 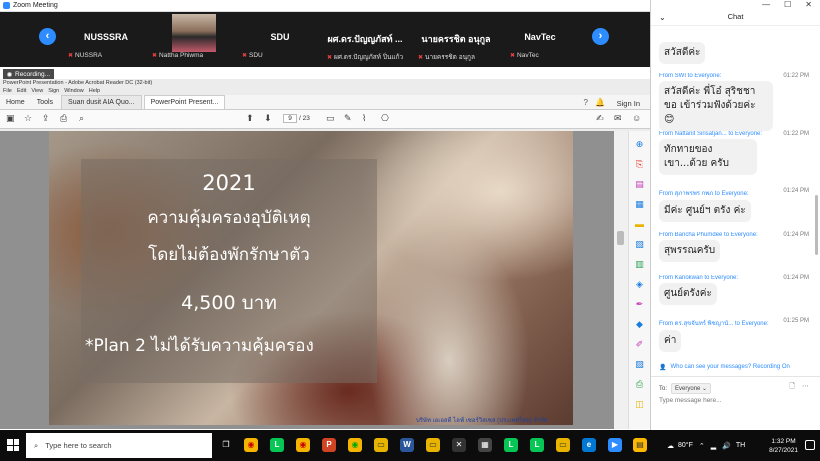 I want to click on edge-icon: e, so click(x=589, y=445).